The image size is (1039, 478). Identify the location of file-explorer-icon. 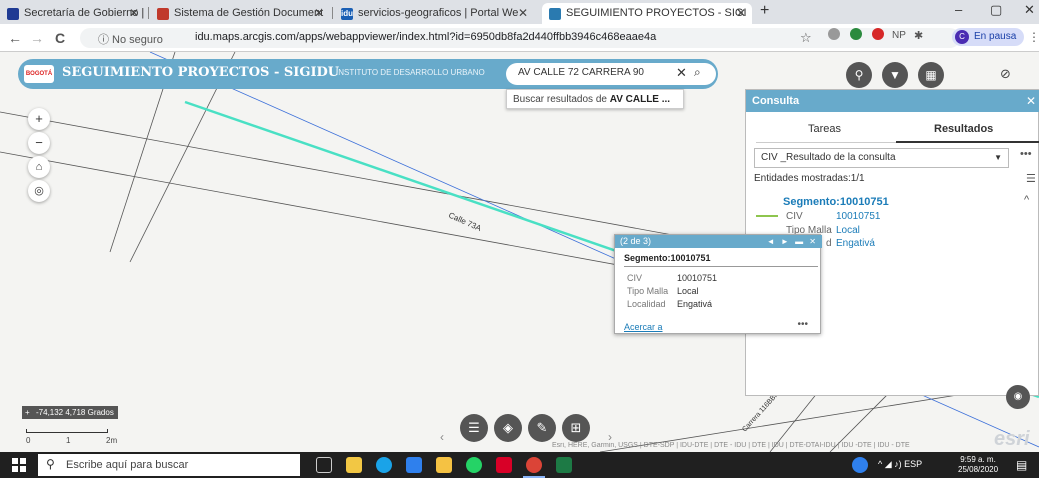
(444, 465).